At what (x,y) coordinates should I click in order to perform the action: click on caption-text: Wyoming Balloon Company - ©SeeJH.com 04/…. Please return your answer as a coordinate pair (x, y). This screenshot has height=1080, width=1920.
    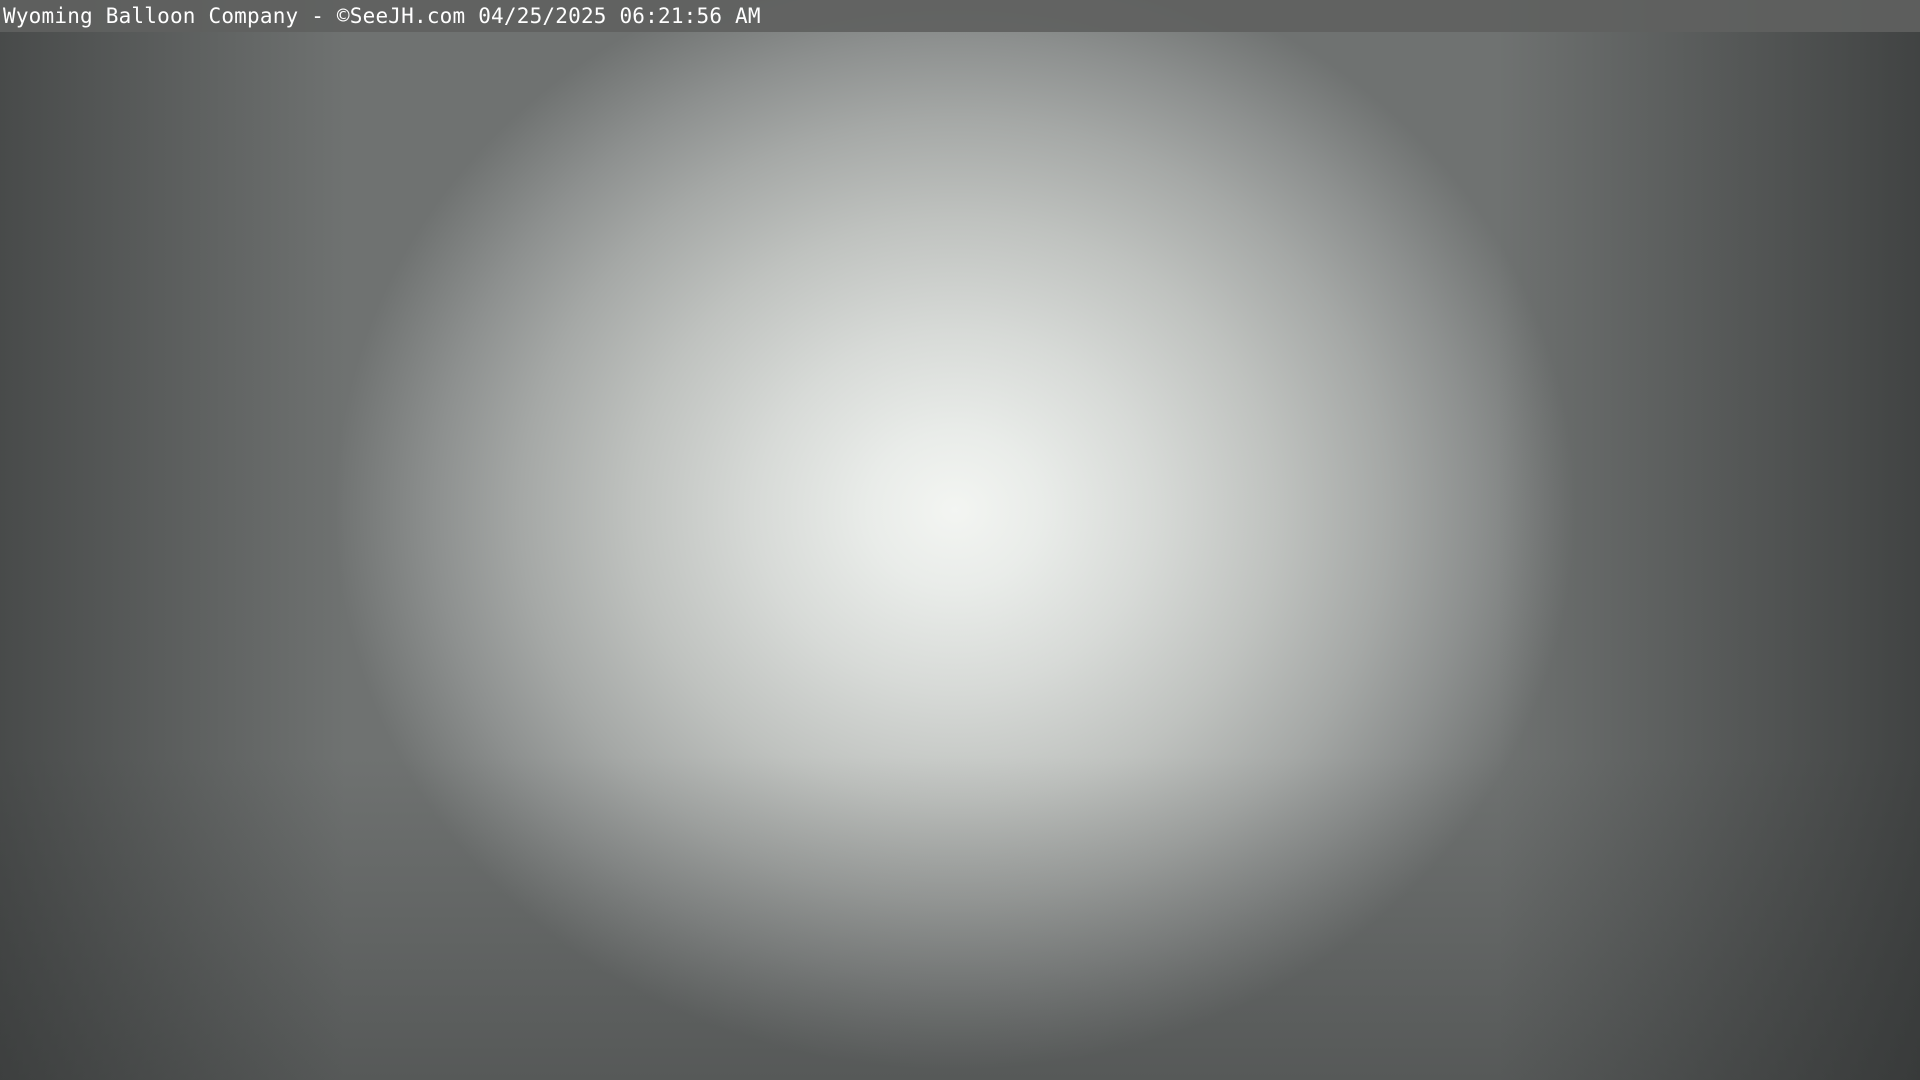
    Looking at the image, I should click on (382, 16).